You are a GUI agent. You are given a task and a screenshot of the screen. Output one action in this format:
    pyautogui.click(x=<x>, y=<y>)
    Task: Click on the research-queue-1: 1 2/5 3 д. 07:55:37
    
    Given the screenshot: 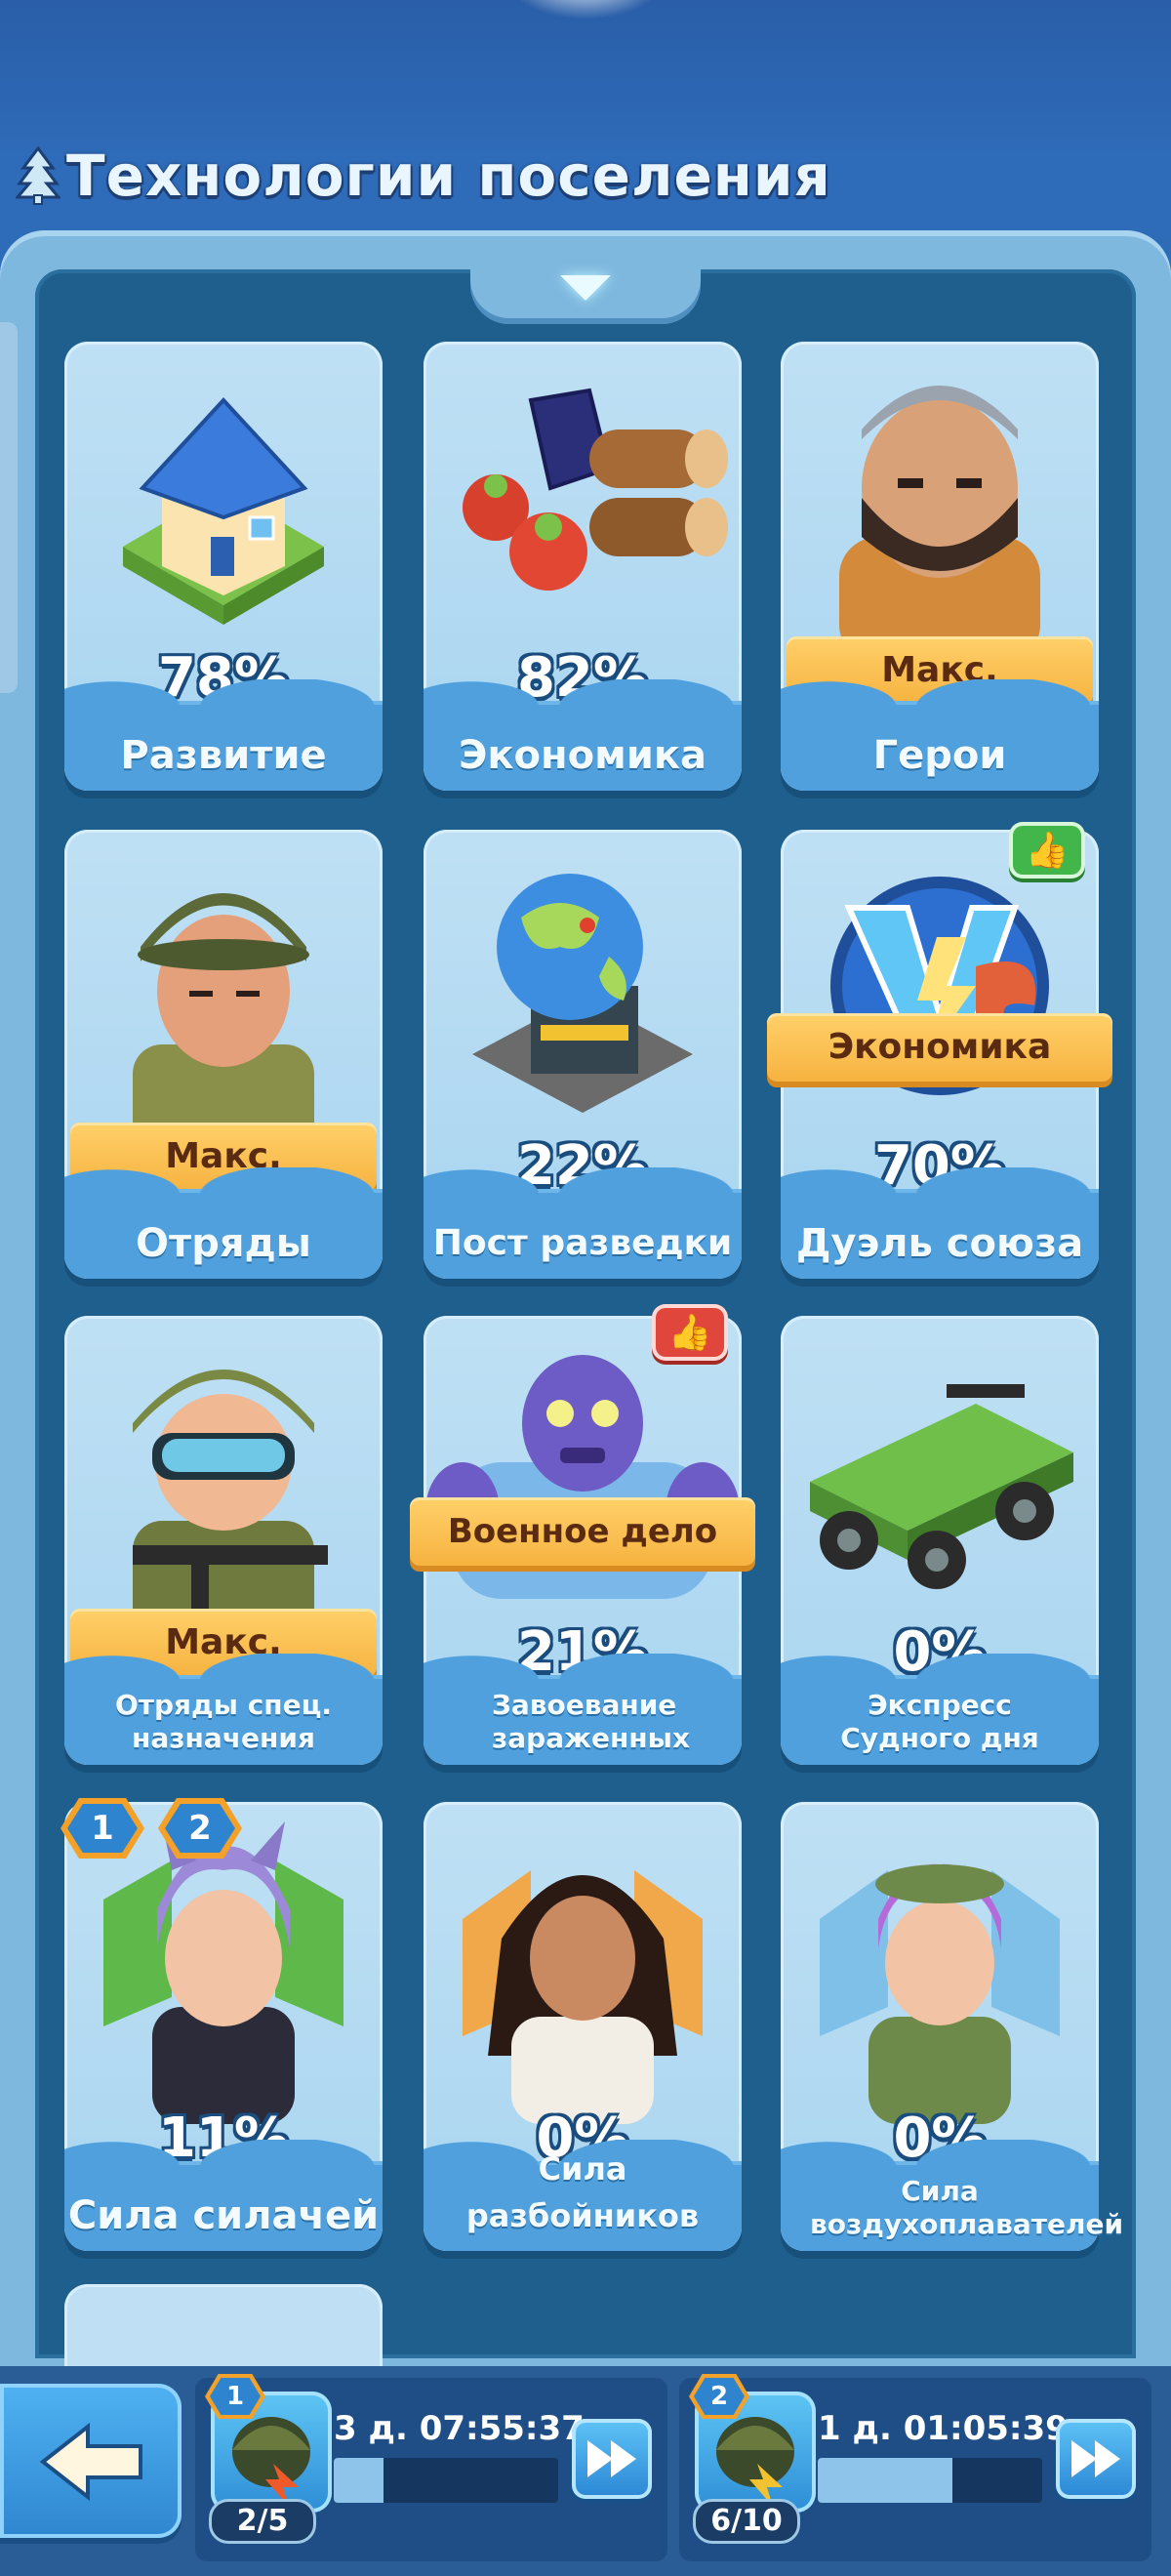 What is the action you would take?
    pyautogui.click(x=431, y=2467)
    